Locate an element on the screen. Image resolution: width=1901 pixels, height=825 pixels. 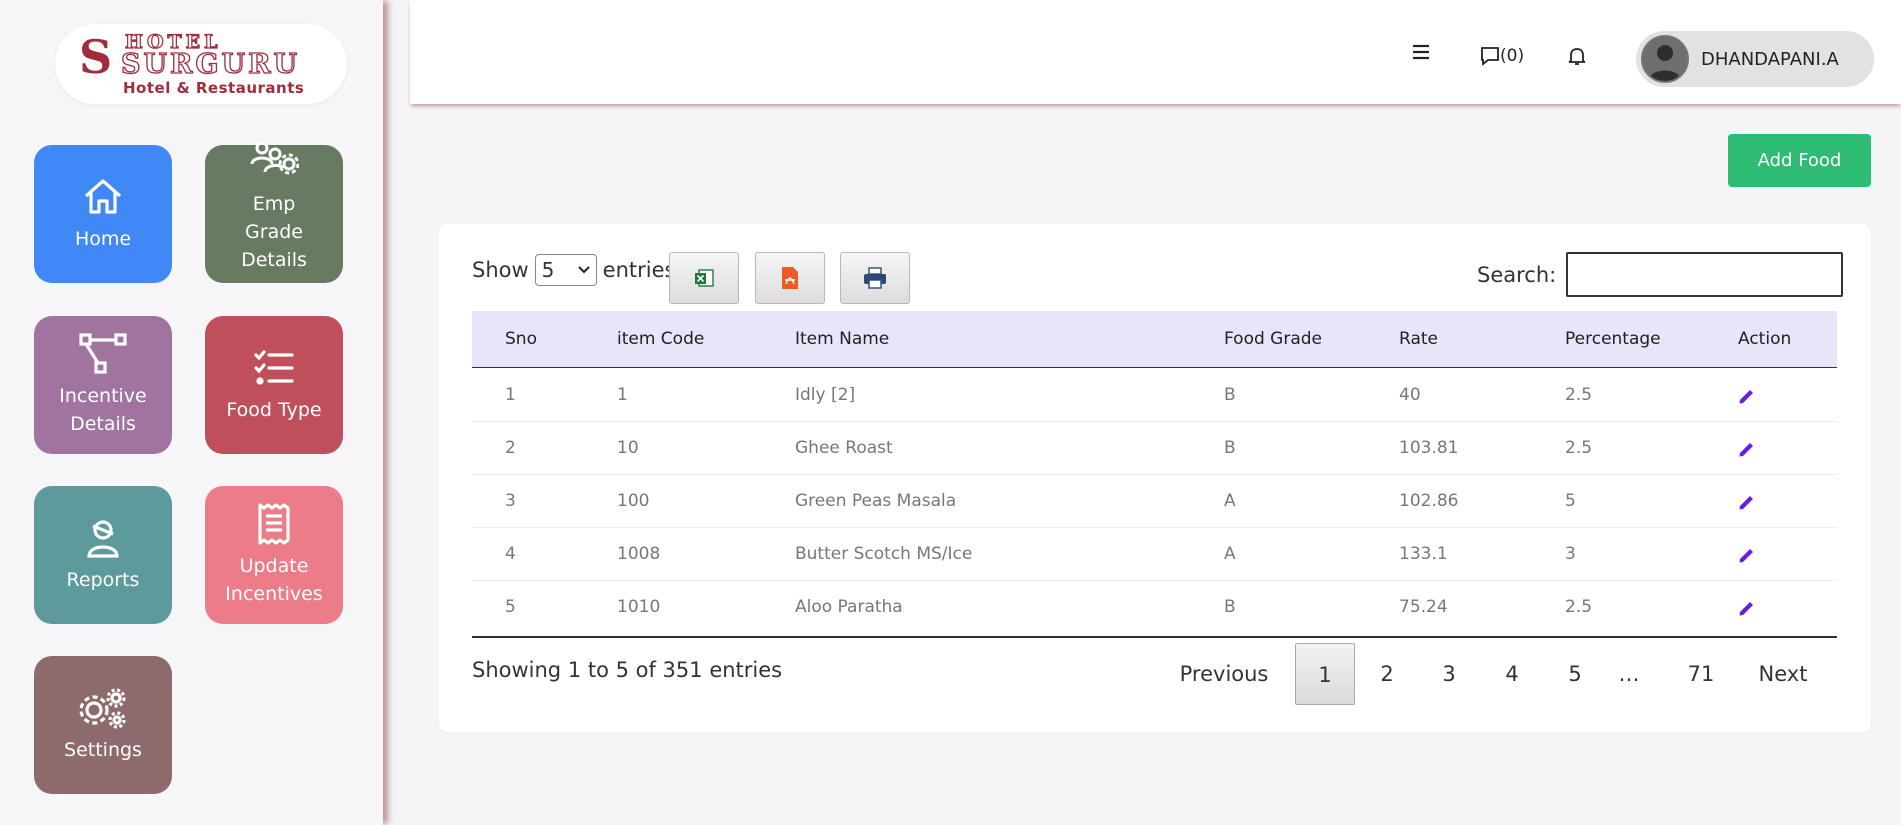
cell-item-name: Butter Scotch MS/Ice is located at coordinates (884, 554).